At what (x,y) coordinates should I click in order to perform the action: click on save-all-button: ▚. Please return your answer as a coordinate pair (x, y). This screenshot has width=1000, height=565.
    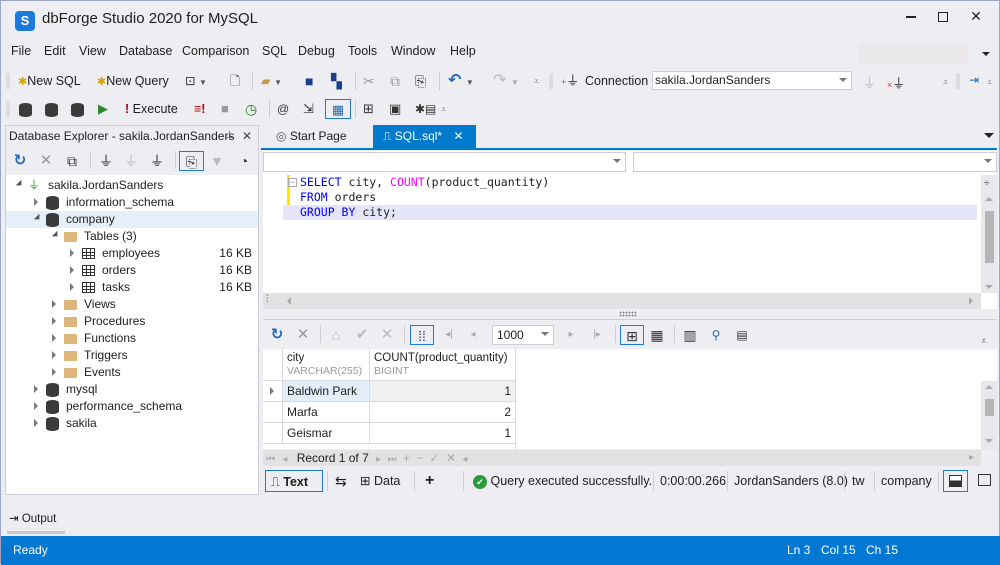
    Looking at the image, I should click on (336, 81).